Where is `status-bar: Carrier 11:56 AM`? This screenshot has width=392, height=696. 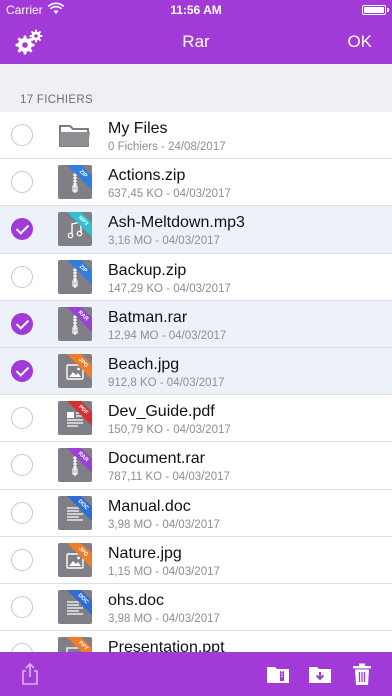 status-bar: Carrier 11:56 AM is located at coordinates (196, 10).